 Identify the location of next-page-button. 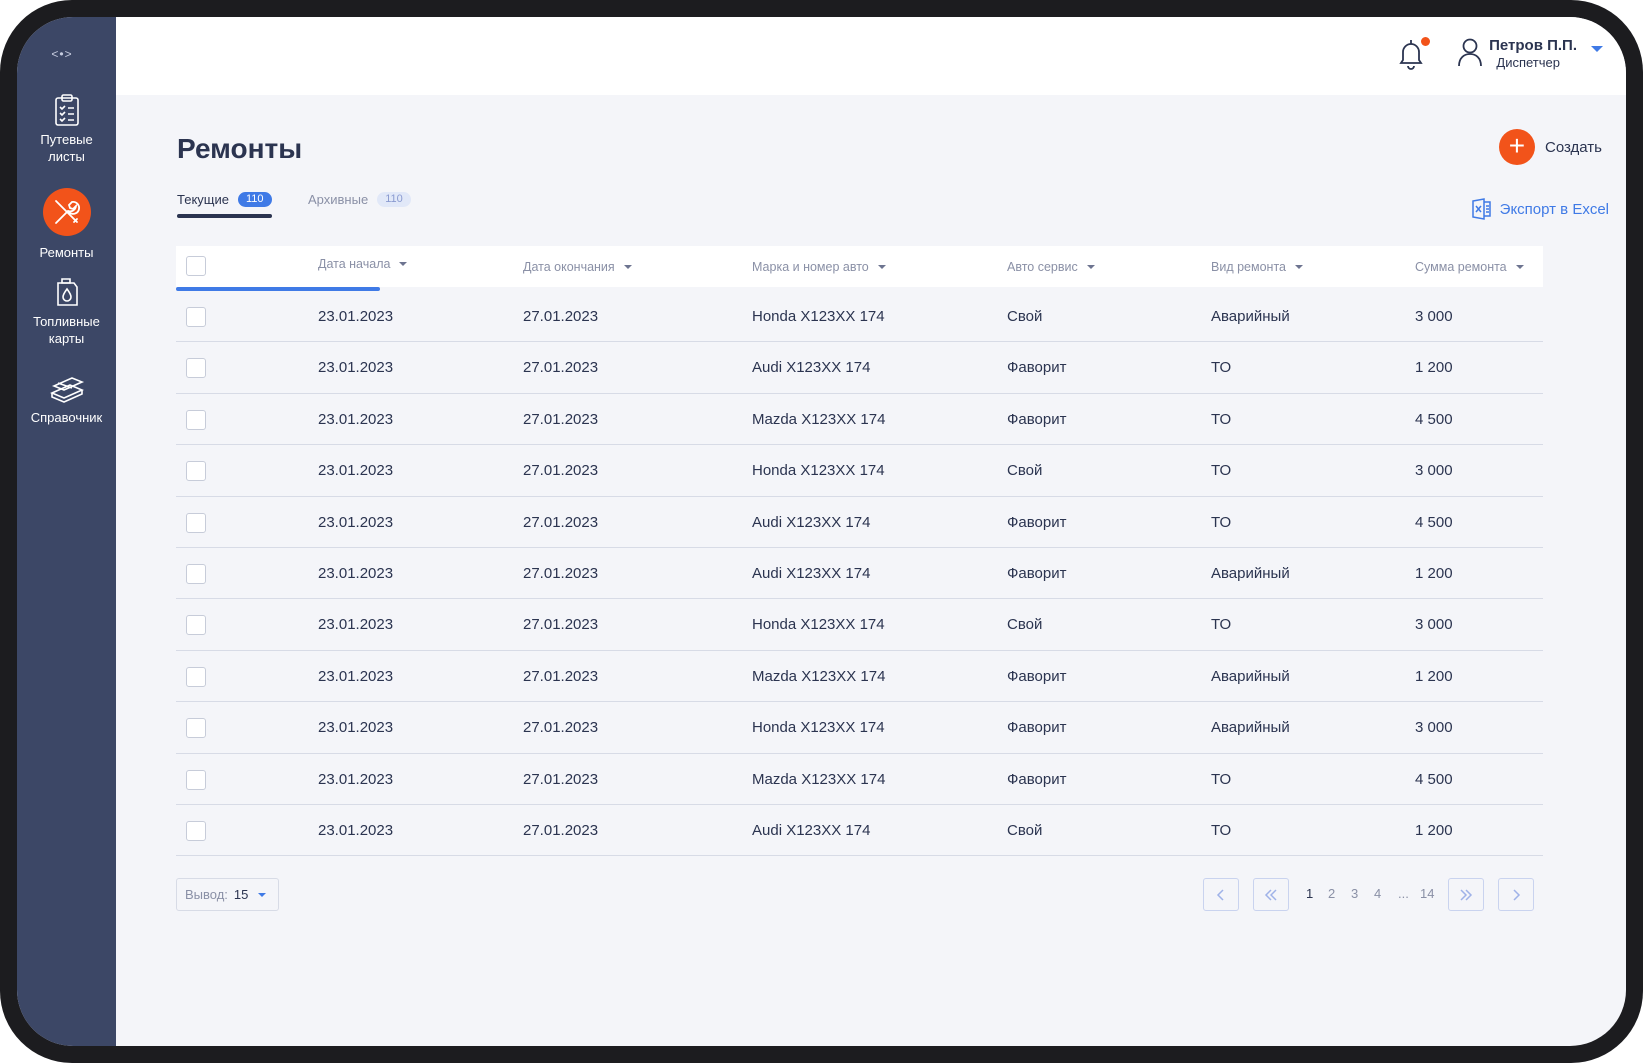
(1516, 894).